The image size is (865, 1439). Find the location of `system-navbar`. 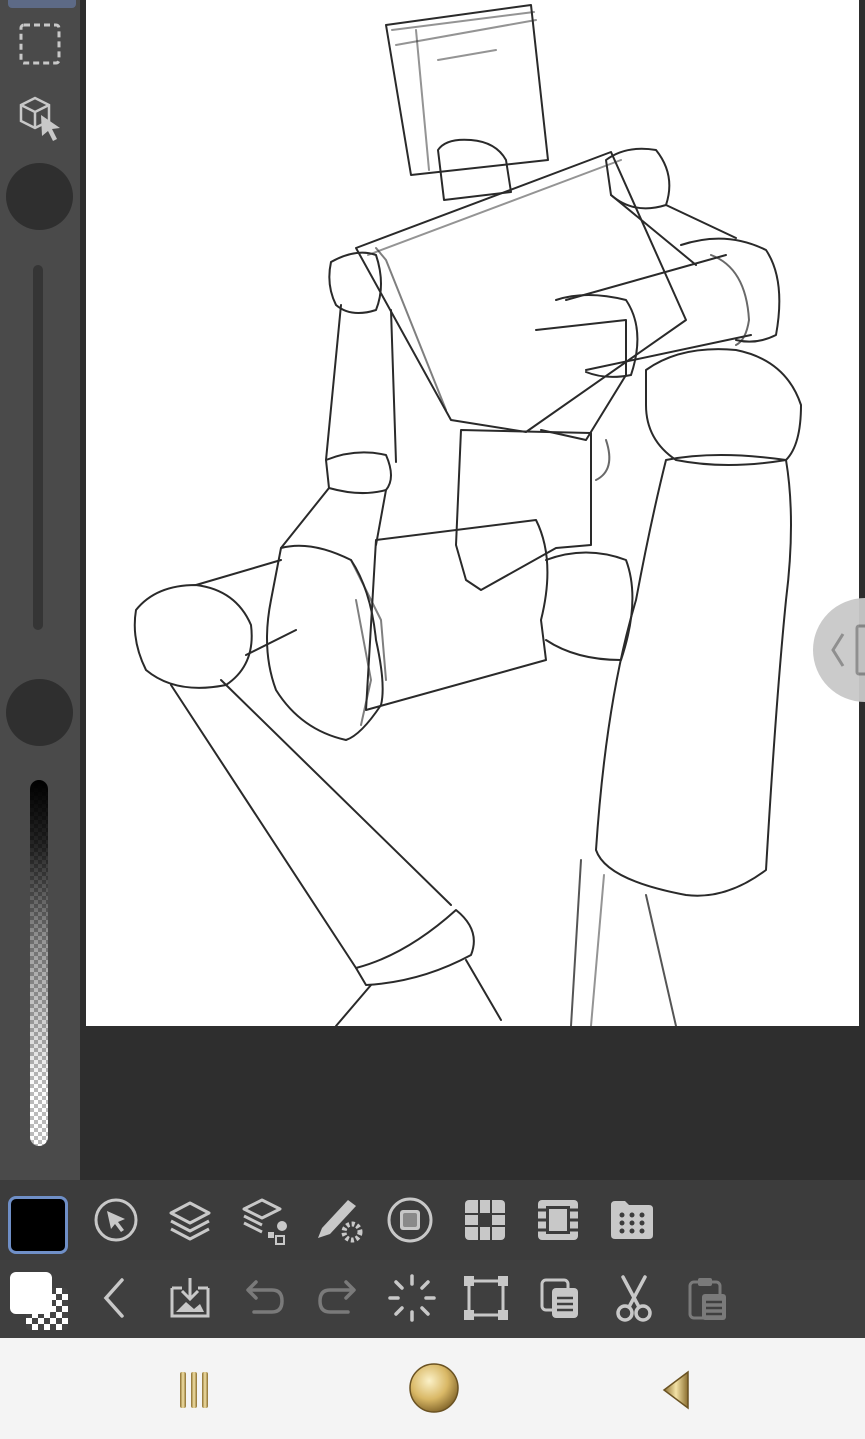

system-navbar is located at coordinates (432, 1388).